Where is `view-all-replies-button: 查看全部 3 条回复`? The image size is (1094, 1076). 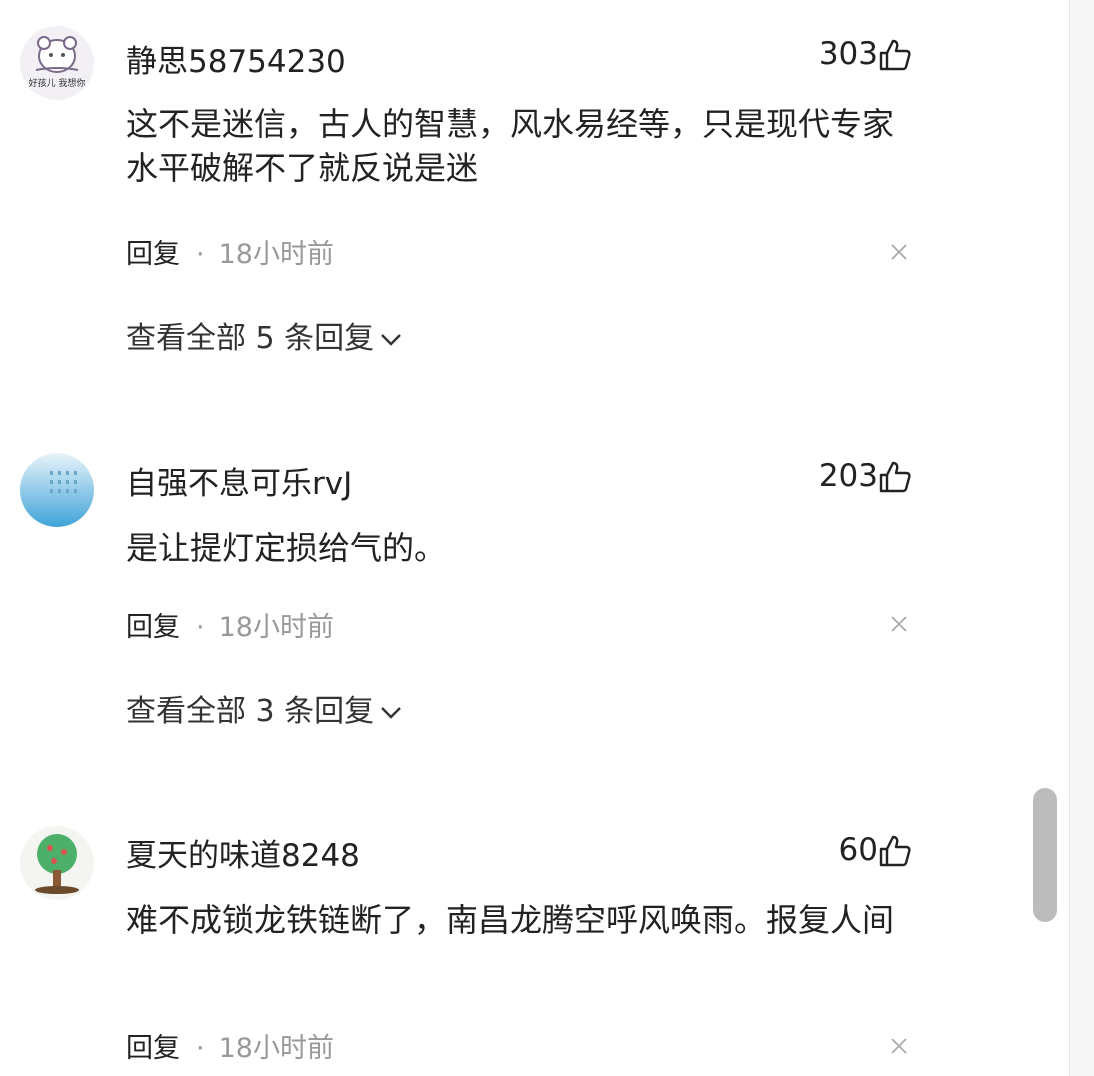 view-all-replies-button: 查看全部 3 条回复 is located at coordinates (264, 708).